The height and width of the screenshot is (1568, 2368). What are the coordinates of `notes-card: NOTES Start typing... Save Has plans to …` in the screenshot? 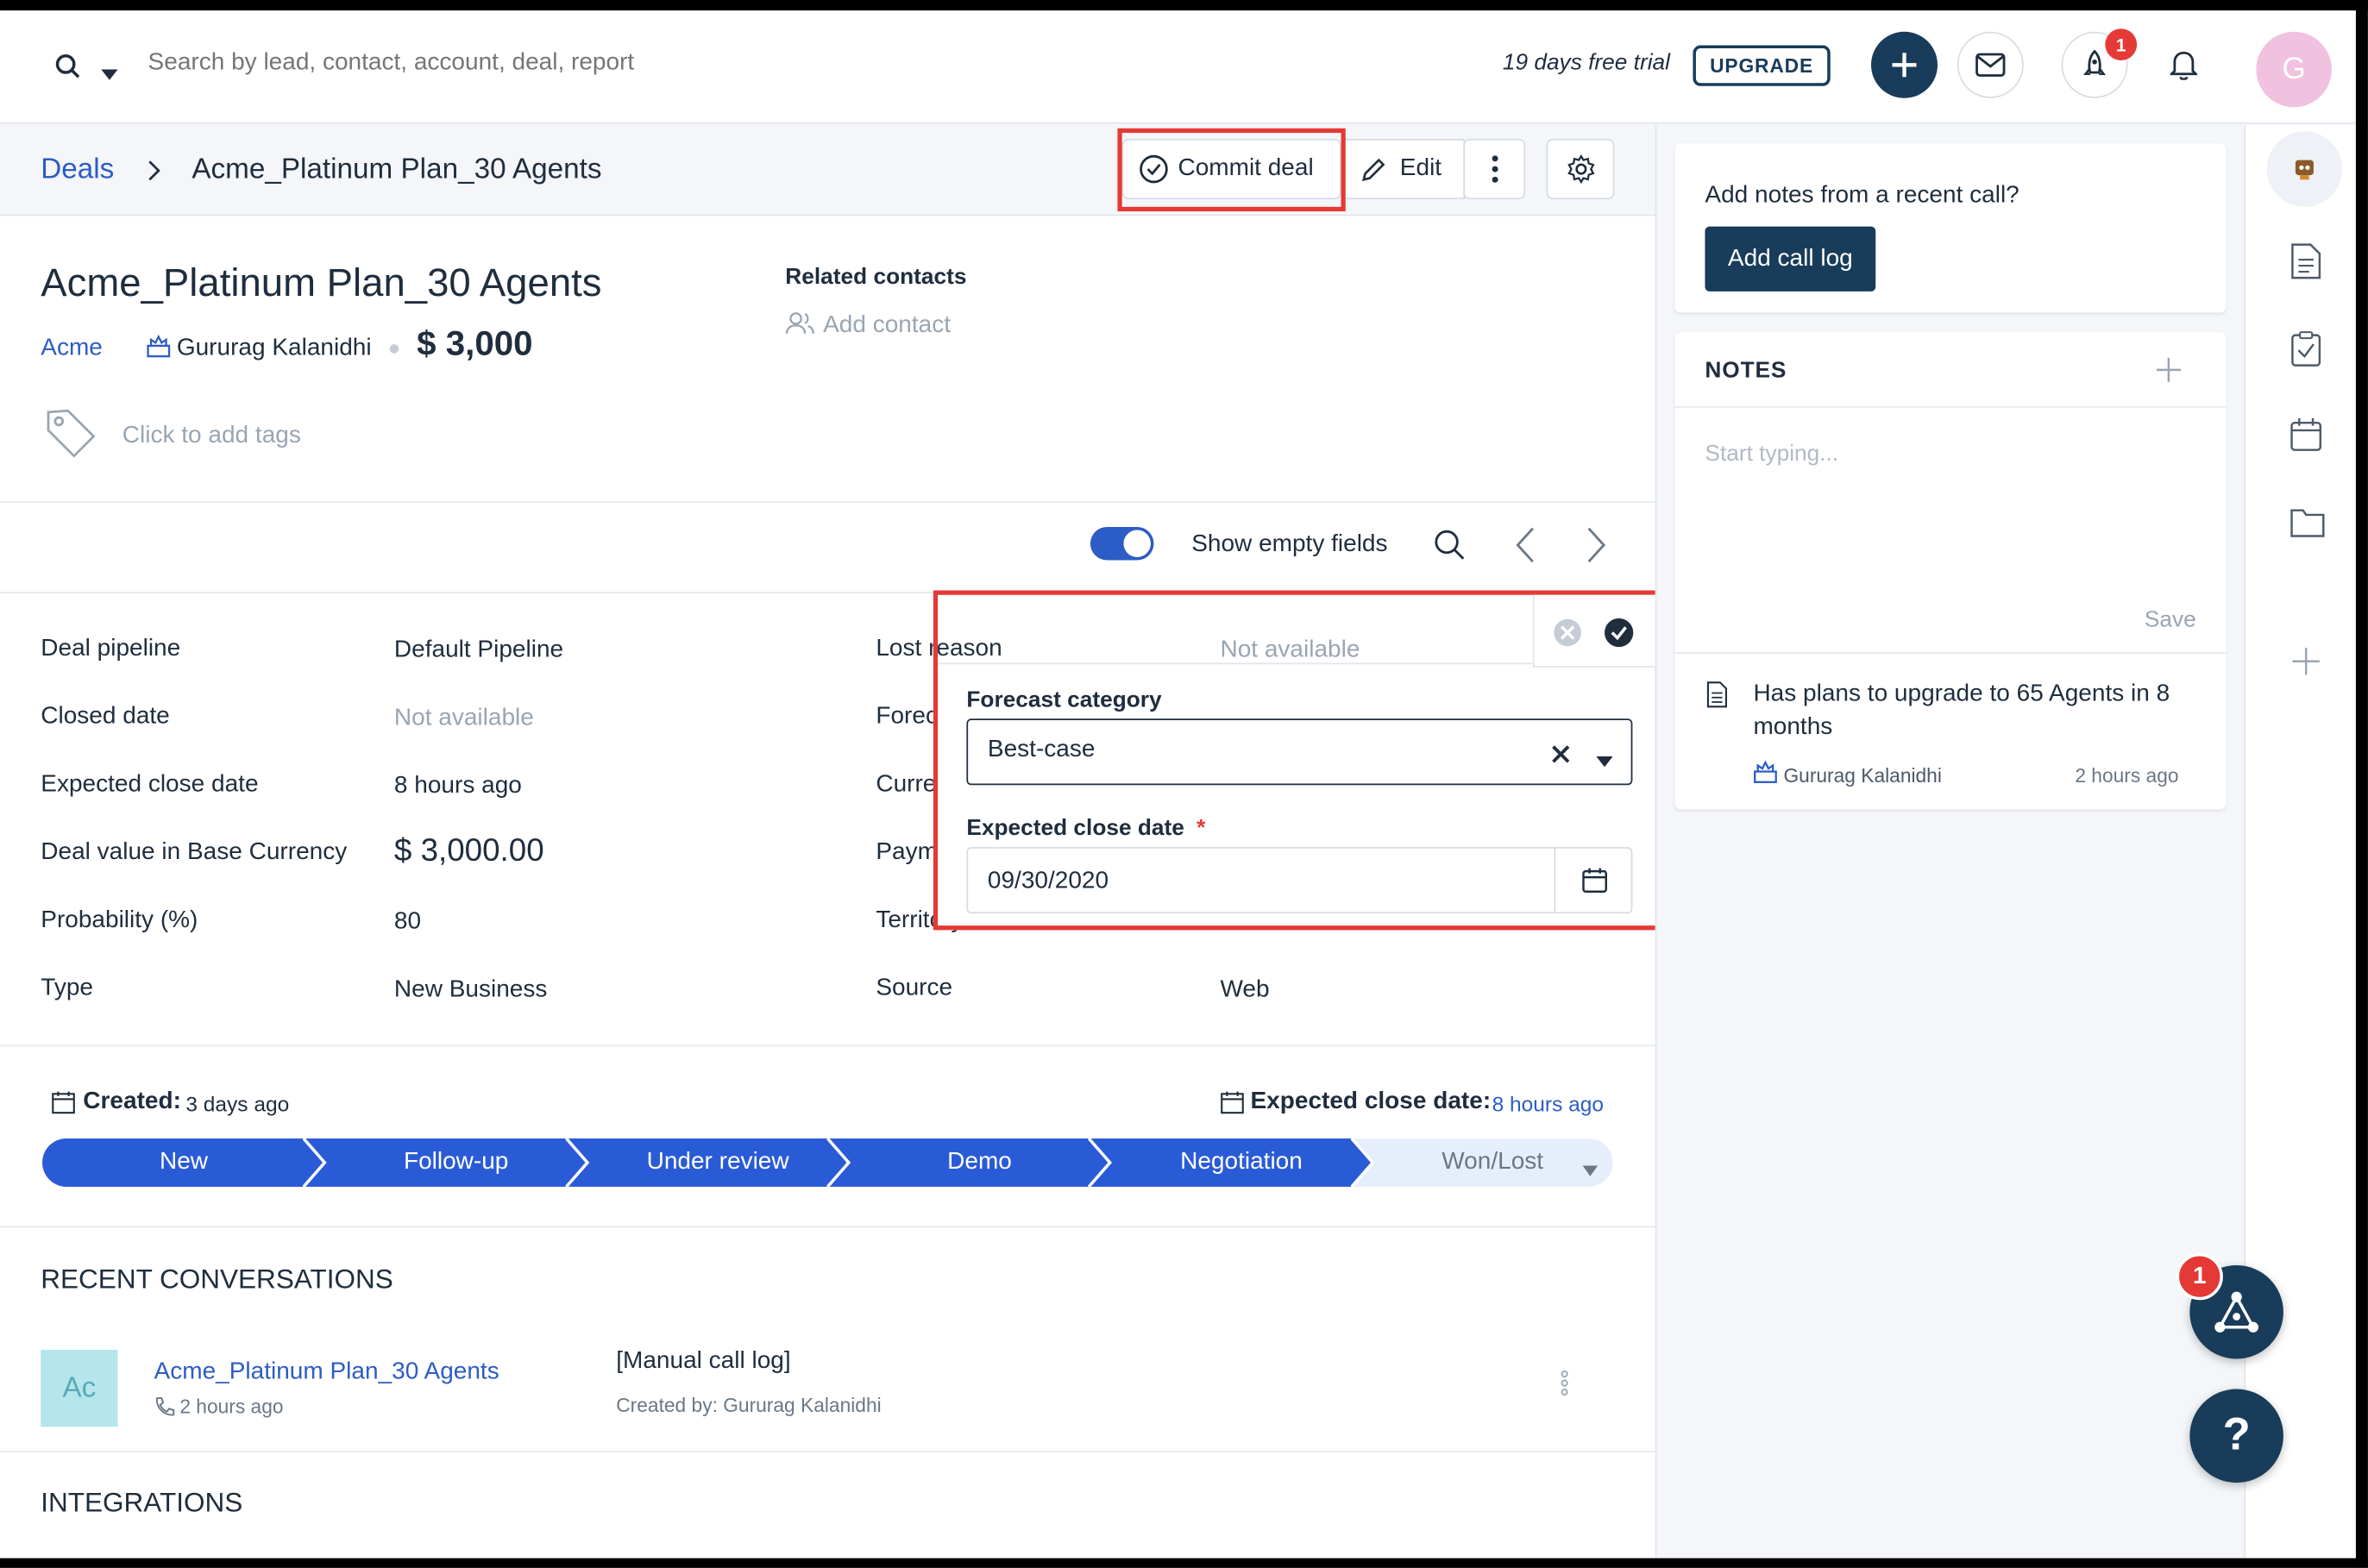 It's located at (1951, 571).